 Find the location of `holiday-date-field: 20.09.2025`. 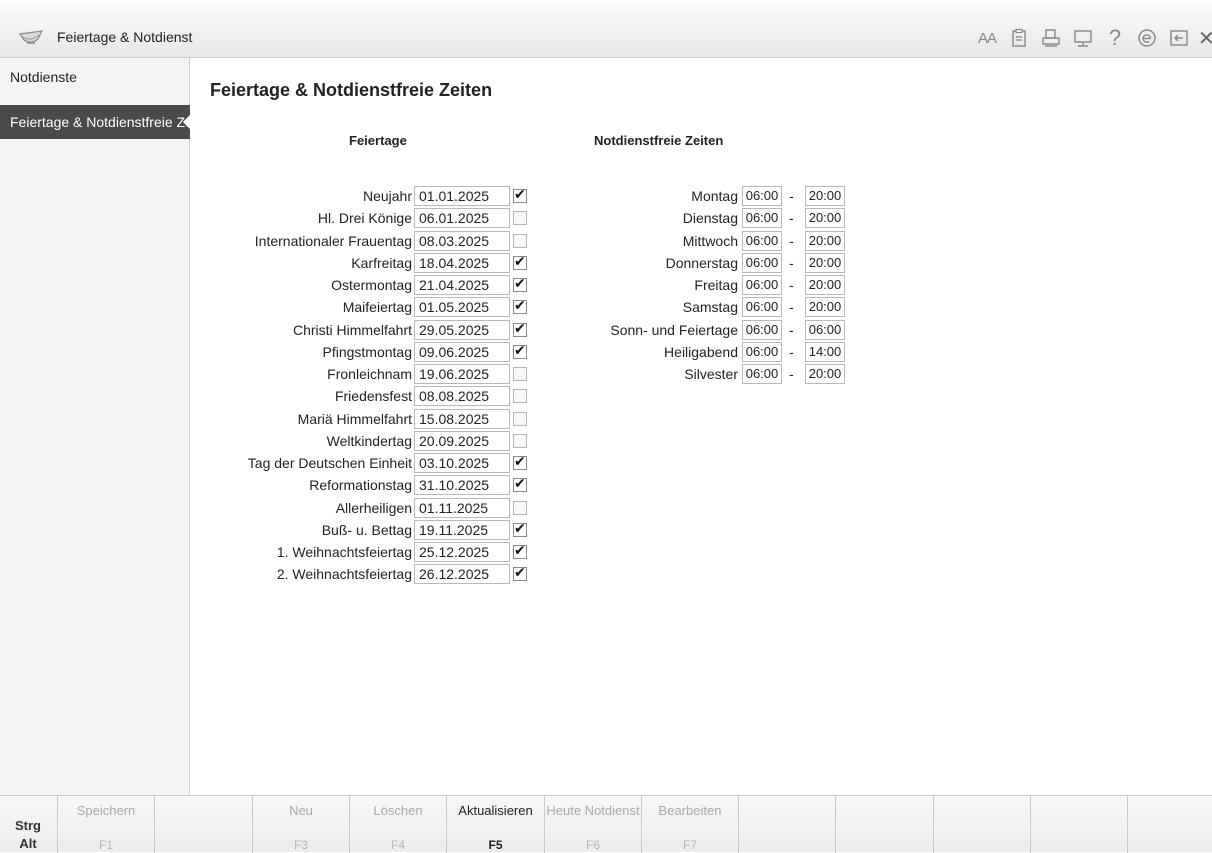

holiday-date-field: 20.09.2025 is located at coordinates (462, 441).